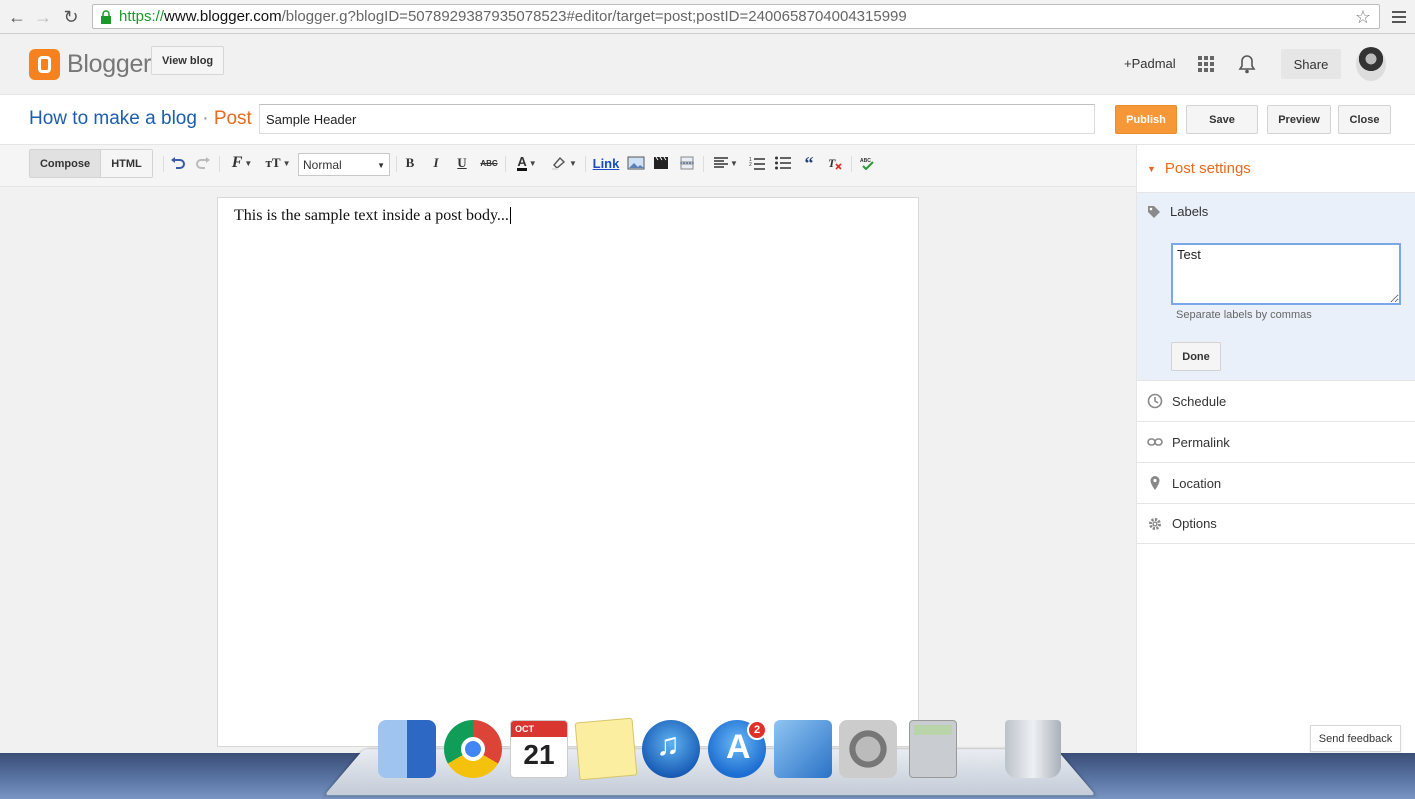 The width and height of the screenshot is (1415, 799). Describe the element at coordinates (606, 163) in the screenshot. I see `insert-link-button: Link` at that location.